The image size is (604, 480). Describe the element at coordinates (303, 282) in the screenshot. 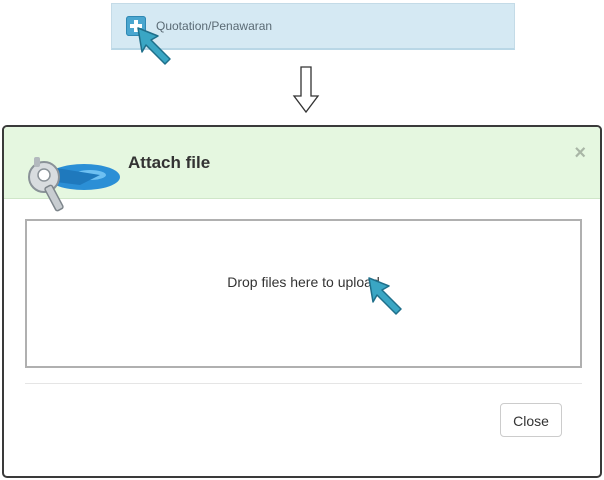

I see `dropzone-label: Drop files here to upload` at that location.